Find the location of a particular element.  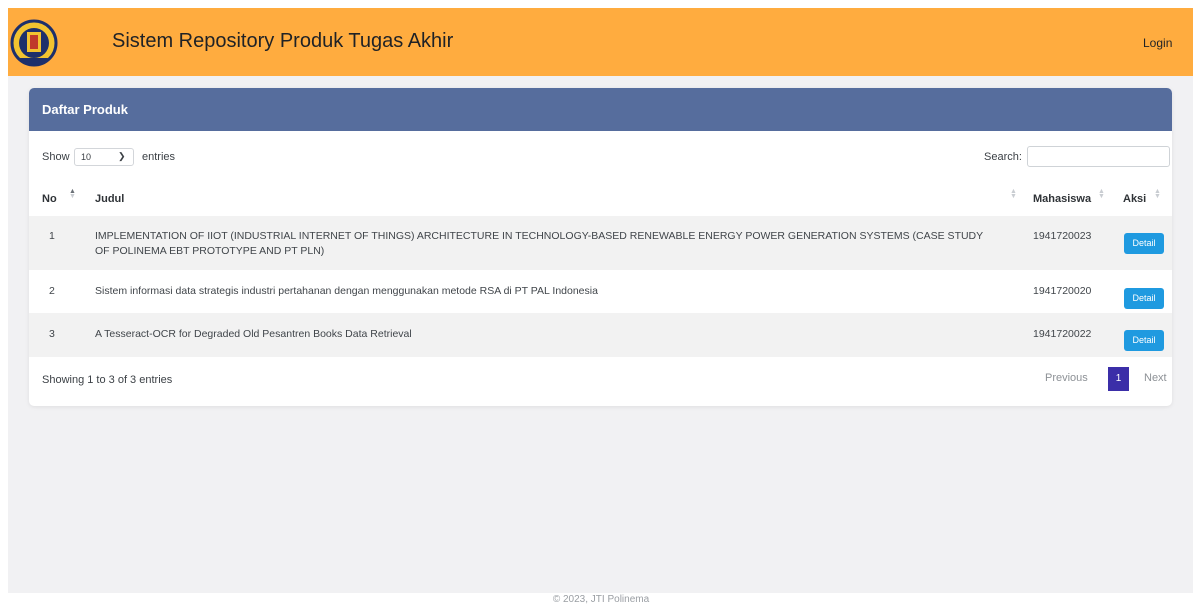

row-title-line: OF POLINEMA EBT PROTOTYPE AND PT PLN) is located at coordinates (210, 251).